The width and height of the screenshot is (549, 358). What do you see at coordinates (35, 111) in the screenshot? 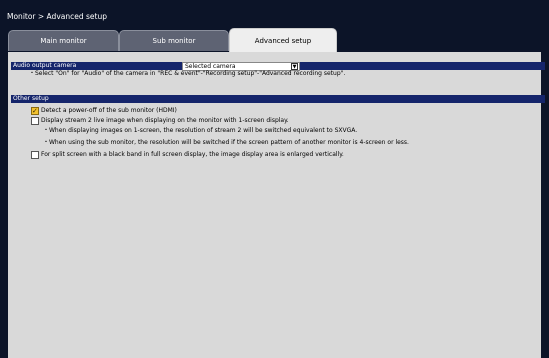
I see `detect-power-off-checkbox` at bounding box center [35, 111].